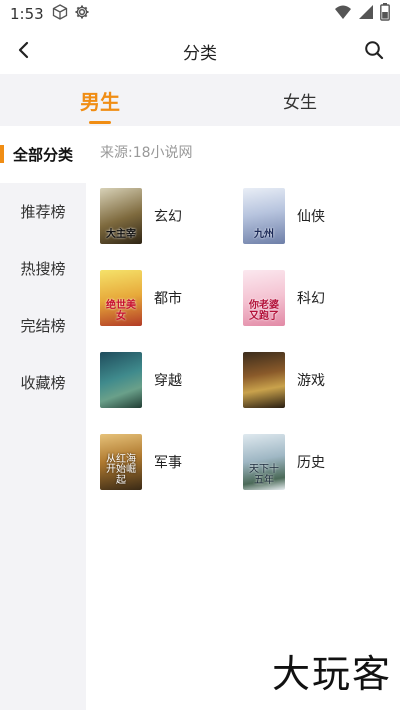 This screenshot has height=710, width=400. I want to click on status-icons-left, so click(71, 14).